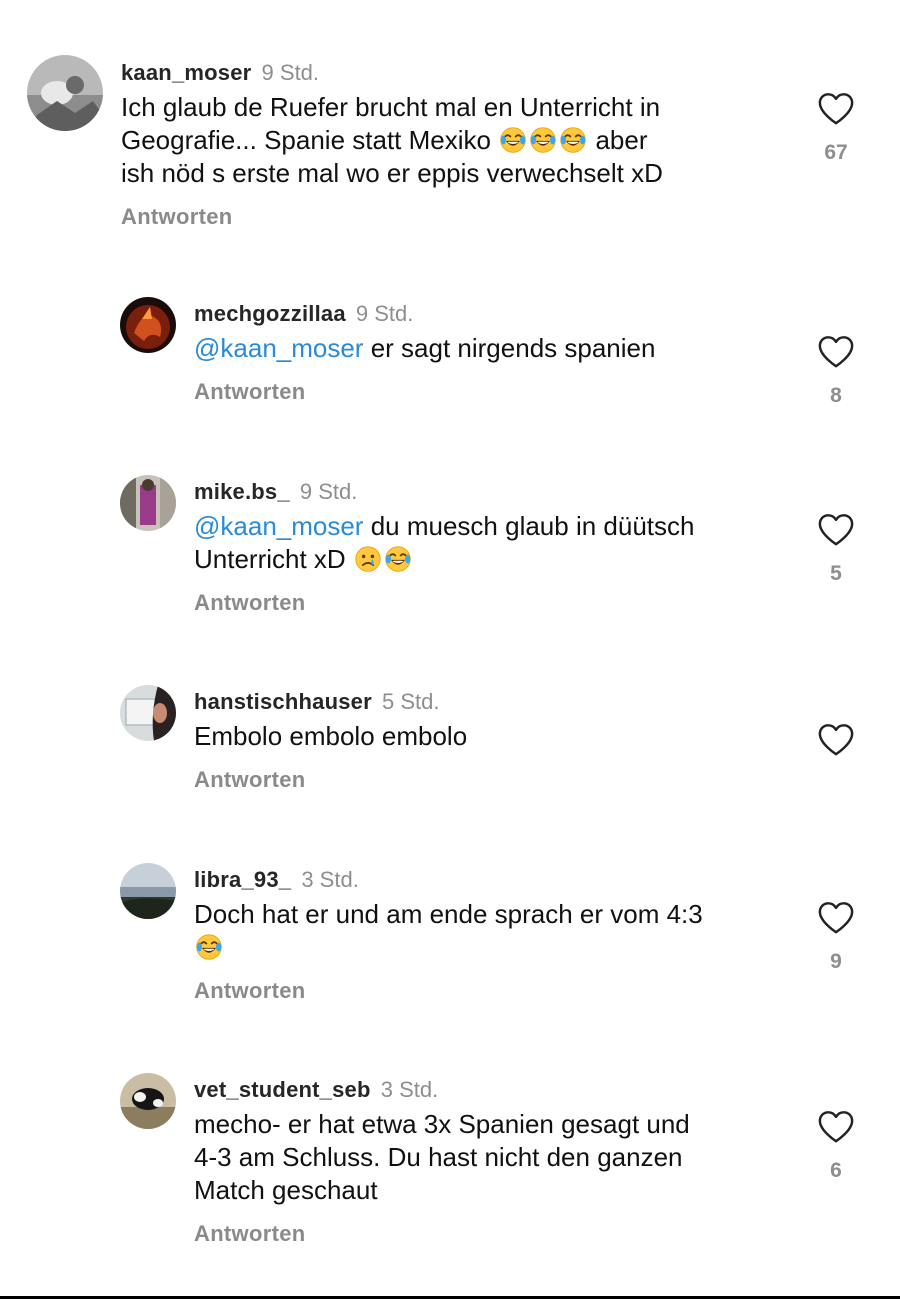 Image resolution: width=900 pixels, height=1299 pixels. I want to click on comment-meta: kaan_moser 9 Std., so click(455, 73).